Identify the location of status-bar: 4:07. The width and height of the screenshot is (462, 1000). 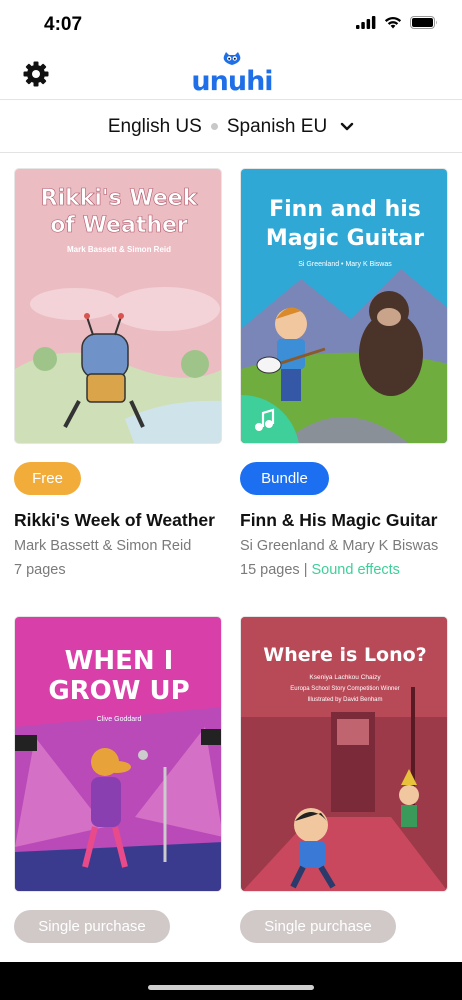
(231, 25).